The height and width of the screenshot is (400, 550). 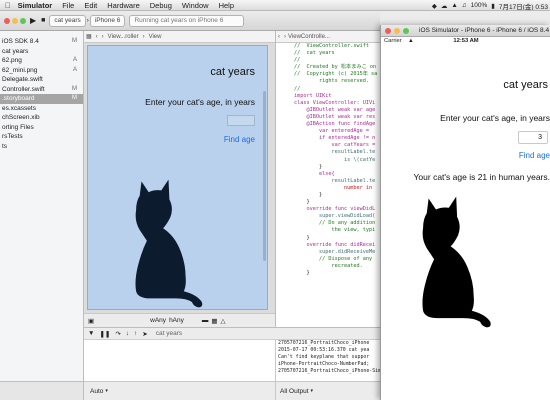 I want to click on code-line: the view, typi, so click(x=335, y=230).